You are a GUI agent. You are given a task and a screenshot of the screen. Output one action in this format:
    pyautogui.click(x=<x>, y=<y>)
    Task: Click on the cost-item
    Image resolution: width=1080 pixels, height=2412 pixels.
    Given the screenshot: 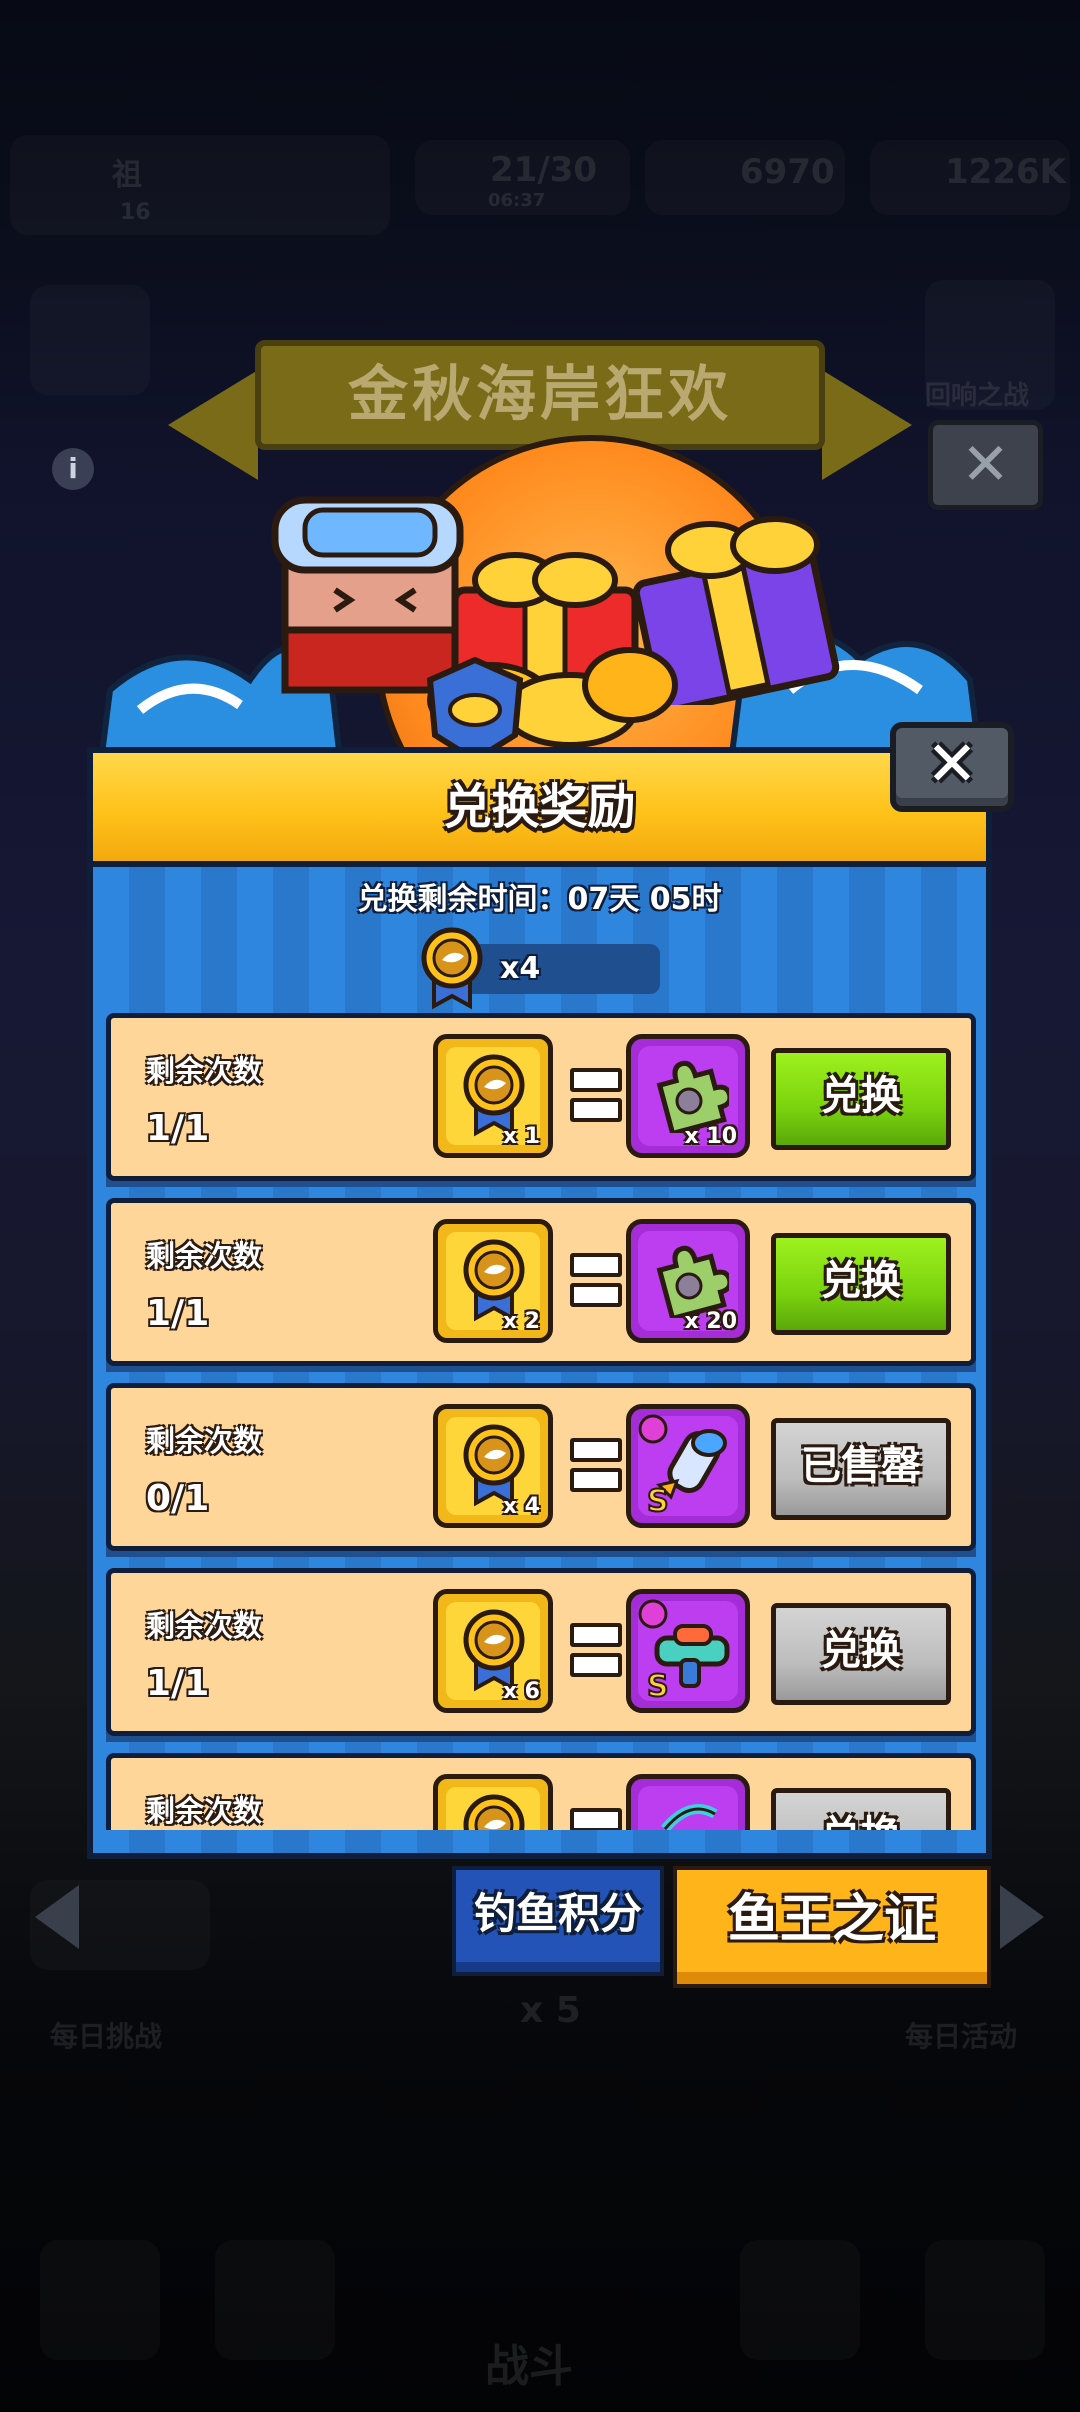 What is the action you would take?
    pyautogui.click(x=493, y=1802)
    